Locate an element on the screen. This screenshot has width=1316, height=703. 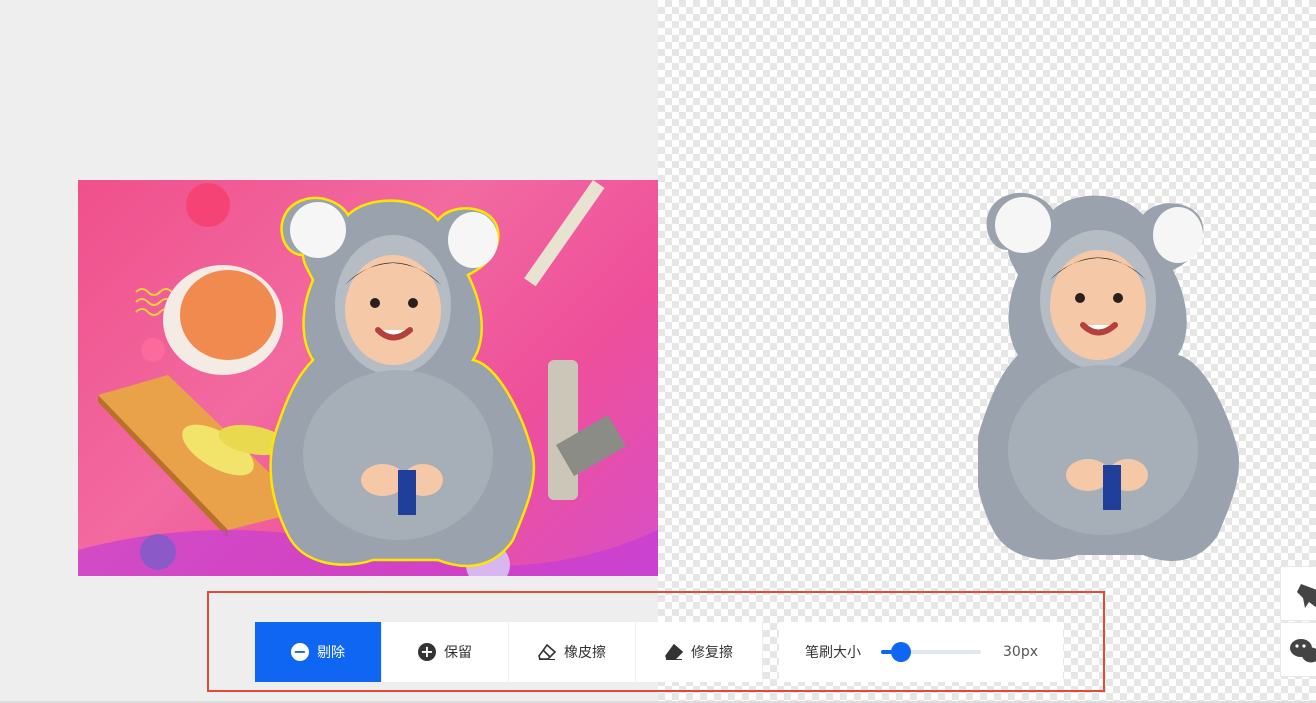
brush-size-slider is located at coordinates (931, 652).